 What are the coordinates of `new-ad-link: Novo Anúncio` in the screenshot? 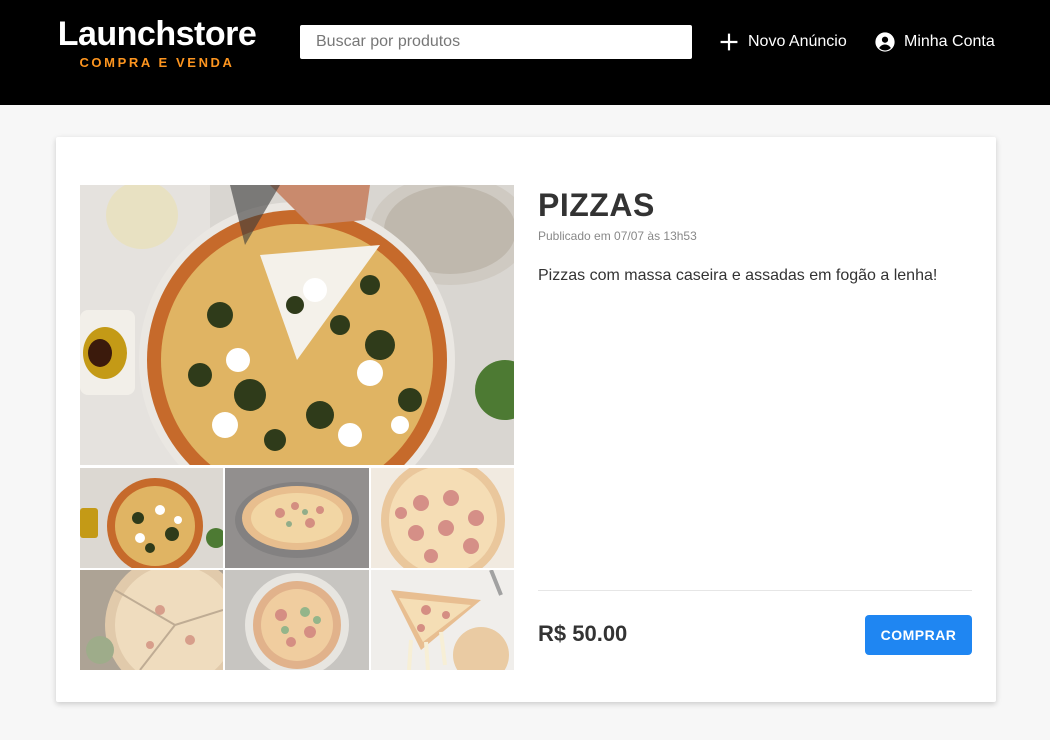 It's located at (782, 42).